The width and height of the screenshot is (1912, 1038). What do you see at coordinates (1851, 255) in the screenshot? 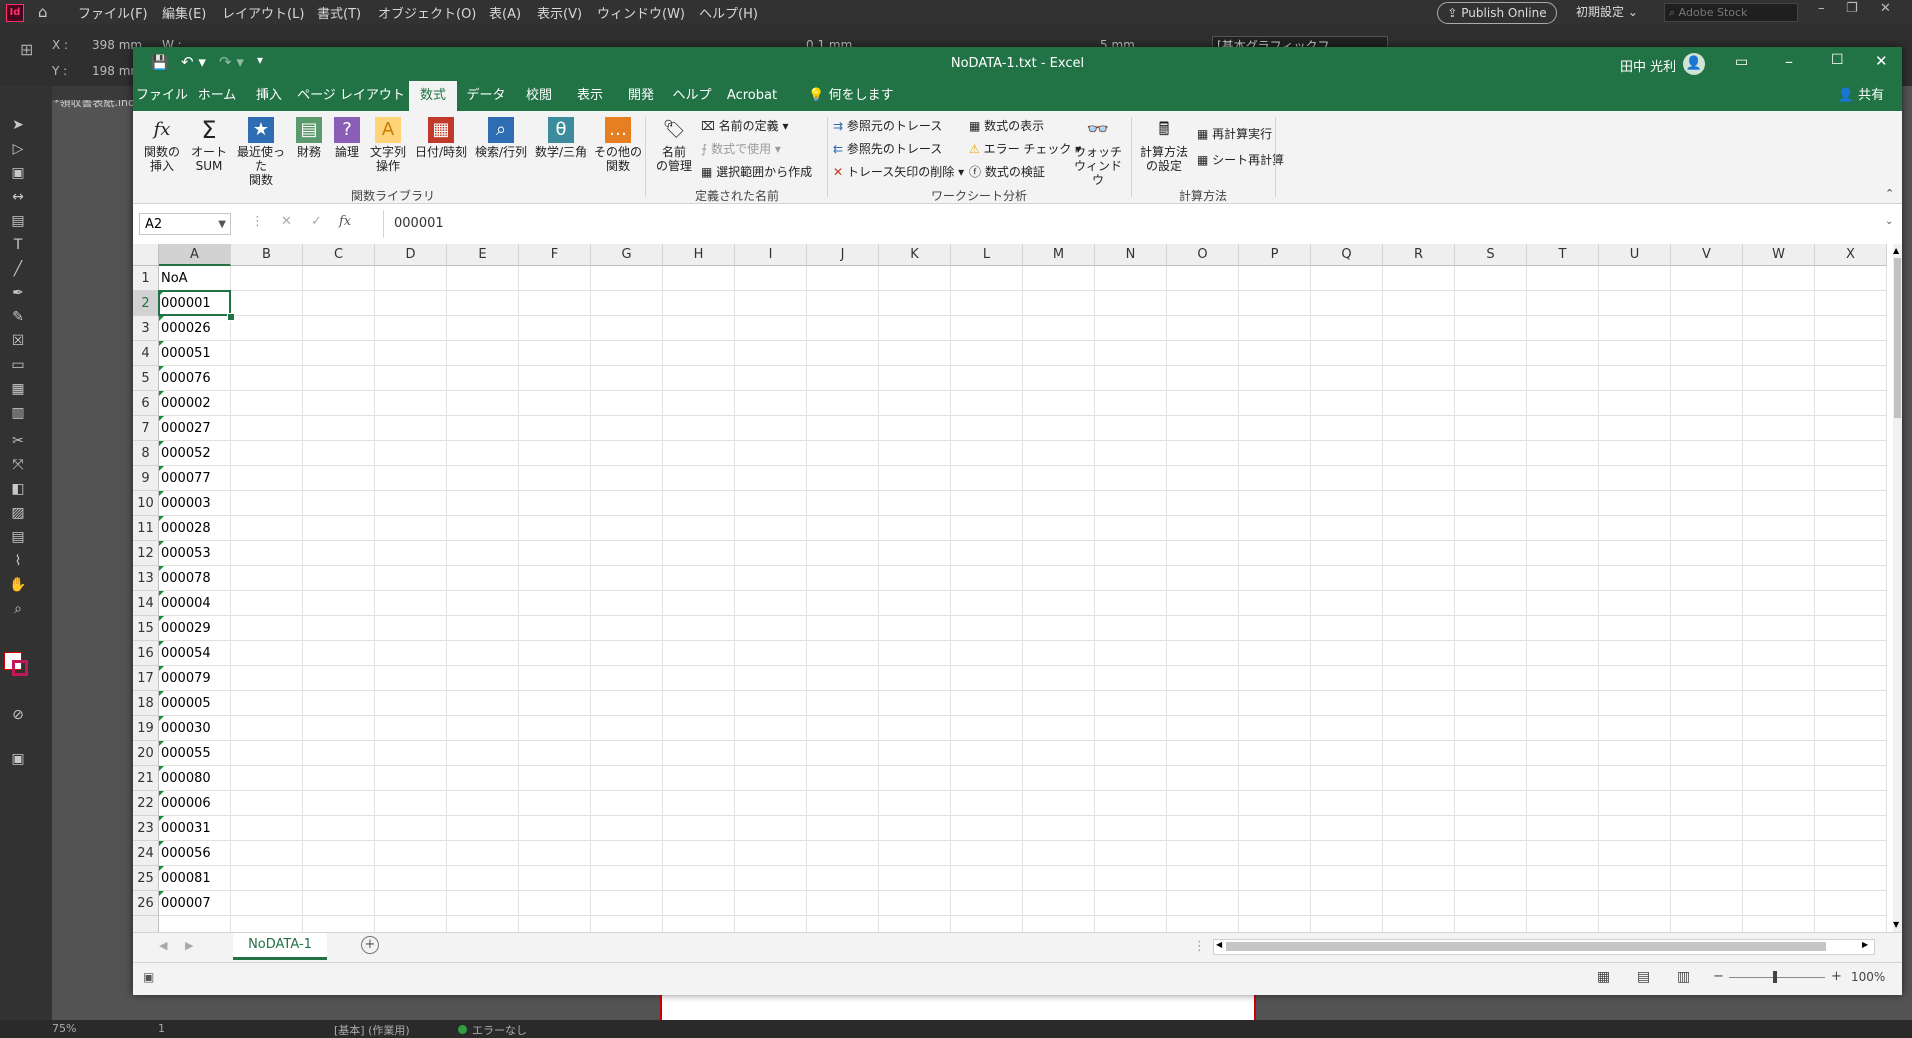
I see `column-header: X` at bounding box center [1851, 255].